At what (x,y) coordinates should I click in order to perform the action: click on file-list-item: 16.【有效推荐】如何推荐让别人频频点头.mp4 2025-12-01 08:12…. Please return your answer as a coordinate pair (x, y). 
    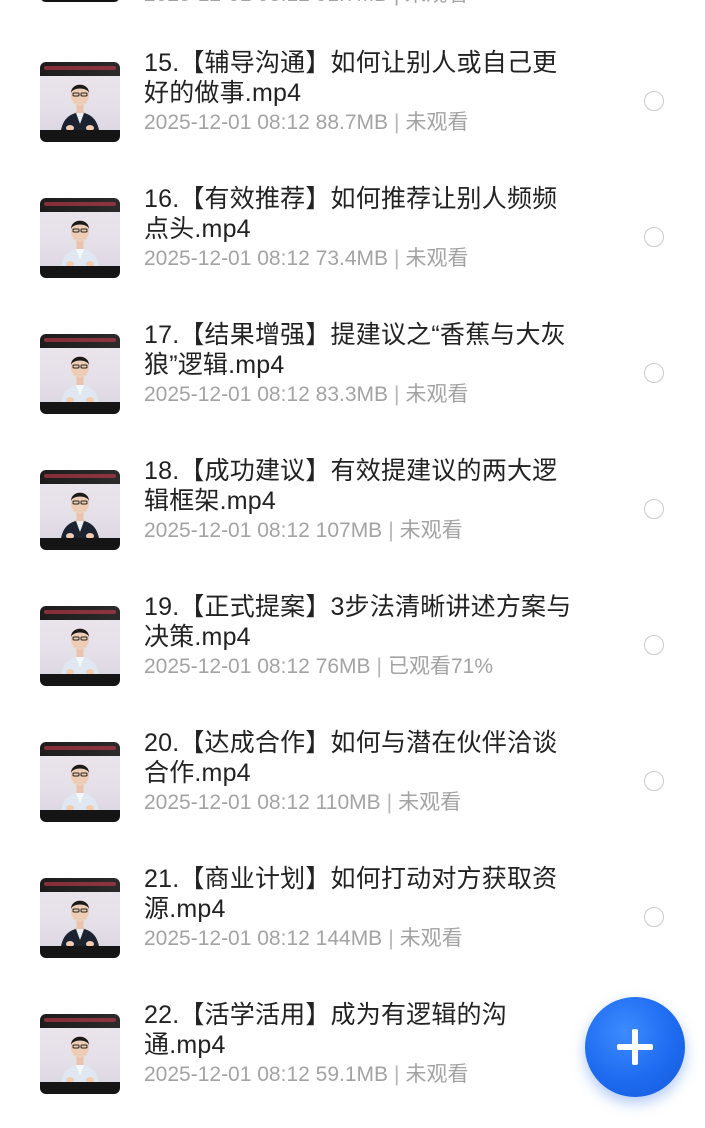
    Looking at the image, I should click on (352, 244).